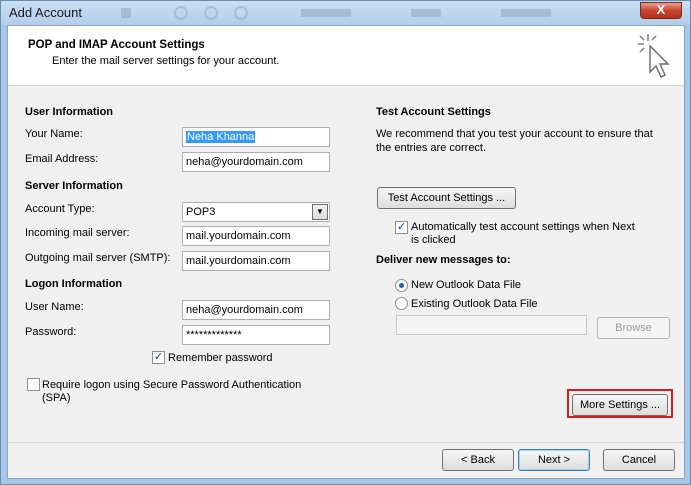 Image resolution: width=691 pixels, height=485 pixels. I want to click on email-address-label: Email Address:, so click(62, 159).